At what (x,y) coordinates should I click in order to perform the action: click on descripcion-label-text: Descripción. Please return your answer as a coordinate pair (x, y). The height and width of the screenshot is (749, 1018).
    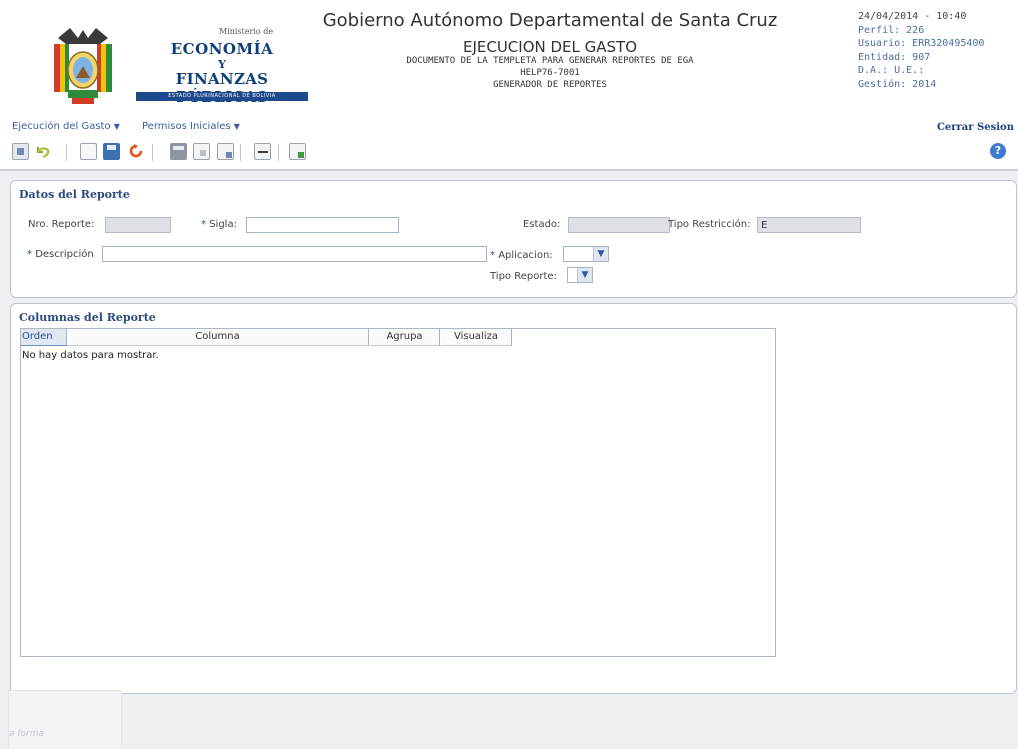
    Looking at the image, I should click on (64, 254).